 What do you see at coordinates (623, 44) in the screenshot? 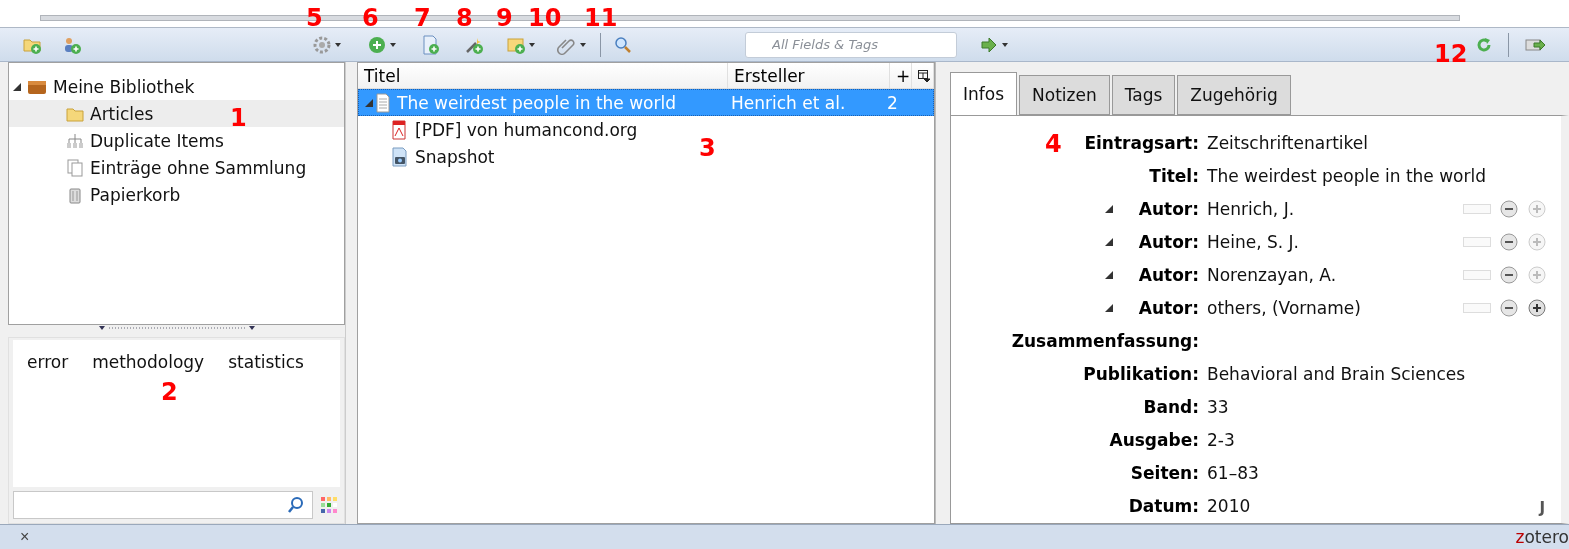
I see `magnifier-icon` at bounding box center [623, 44].